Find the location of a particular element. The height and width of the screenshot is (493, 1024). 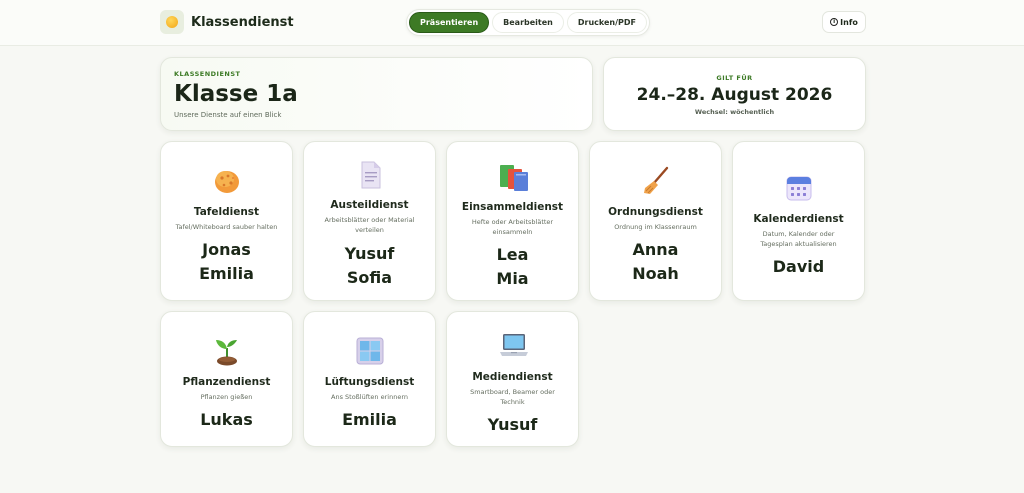

duty-description: Hefte oder Arbeitsblätter einsammeln is located at coordinates (512, 227).